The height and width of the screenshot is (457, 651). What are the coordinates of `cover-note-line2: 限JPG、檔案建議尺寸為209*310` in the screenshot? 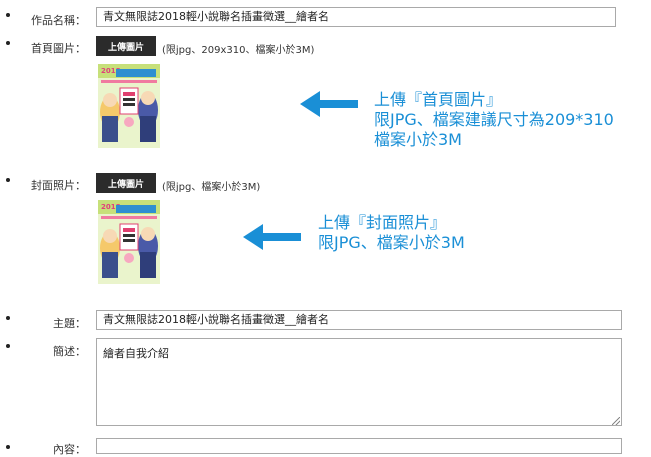 It's located at (494, 119).